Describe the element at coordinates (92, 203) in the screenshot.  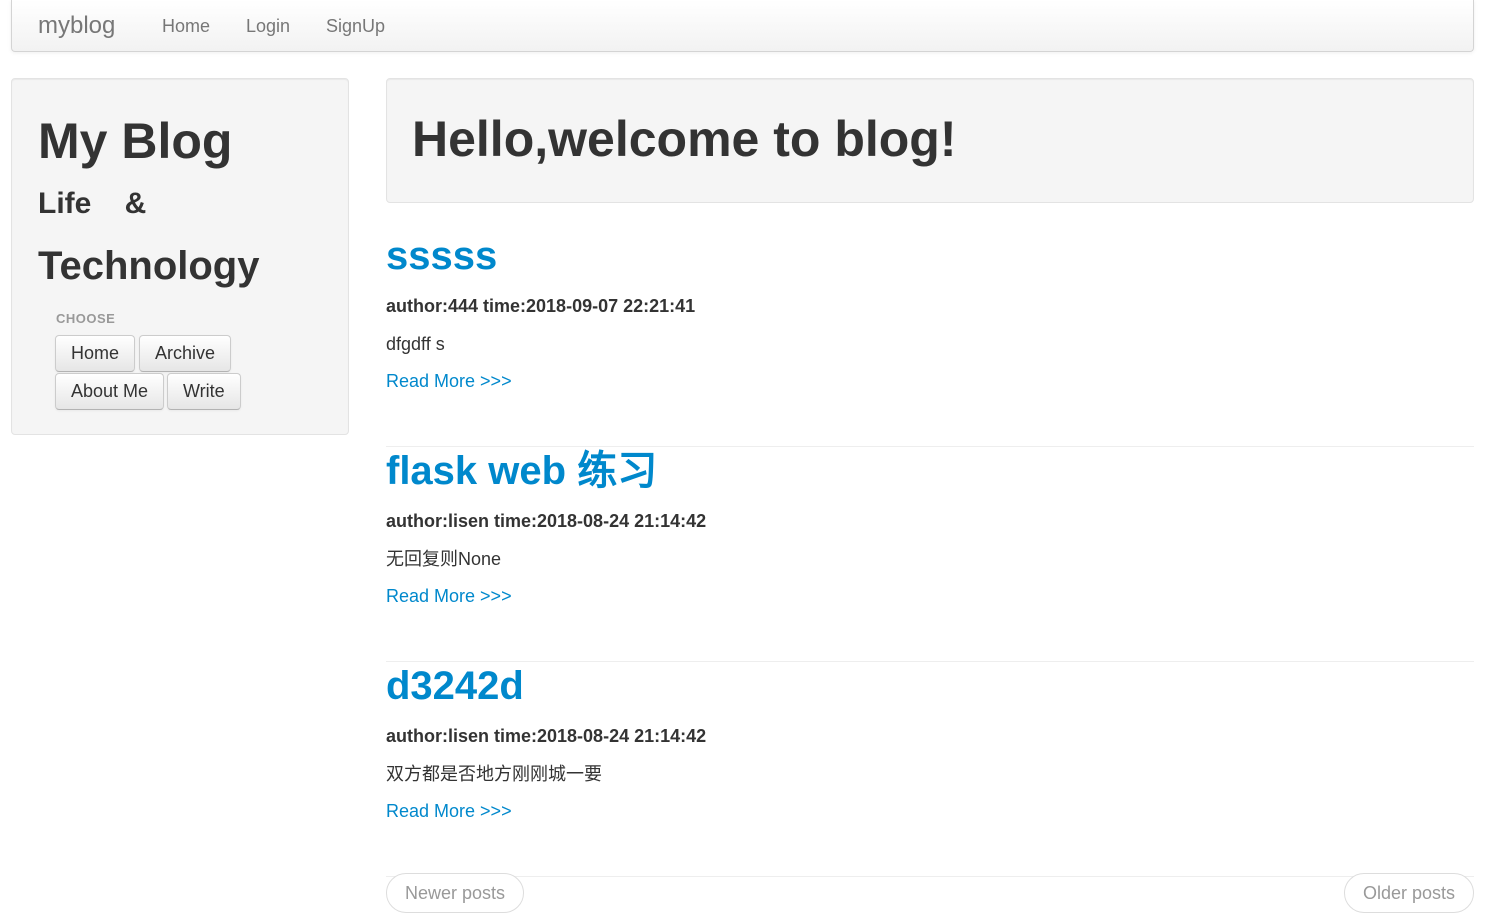
I see `sidebar-subtitle-line1: Life &` at that location.